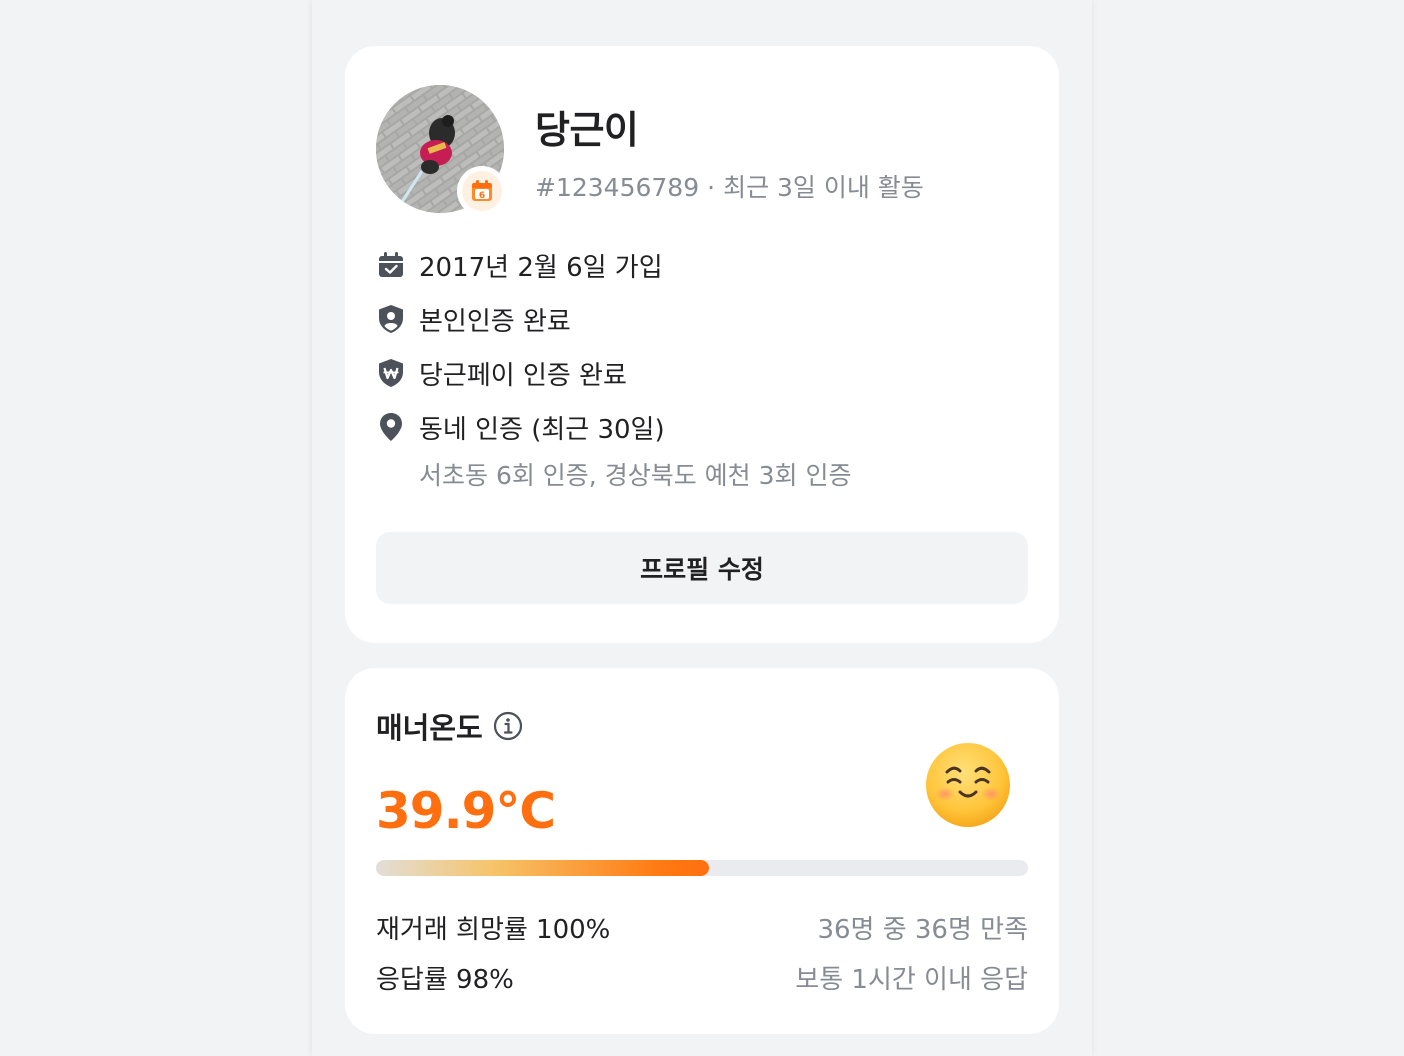 This screenshot has width=1404, height=1056. What do you see at coordinates (635, 475) in the screenshot?
I see `neighborhood-detail: 서초동 6회 인증, 경상북도 예천 3회 인증` at bounding box center [635, 475].